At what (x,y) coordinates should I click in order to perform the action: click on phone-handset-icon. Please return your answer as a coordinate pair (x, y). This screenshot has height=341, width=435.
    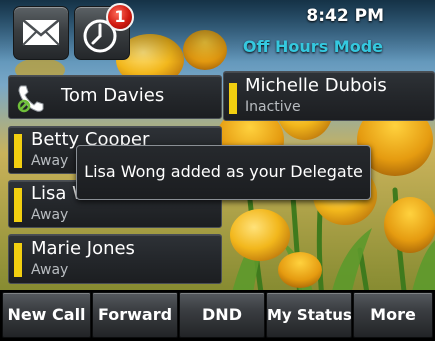
    Looking at the image, I should click on (30, 99).